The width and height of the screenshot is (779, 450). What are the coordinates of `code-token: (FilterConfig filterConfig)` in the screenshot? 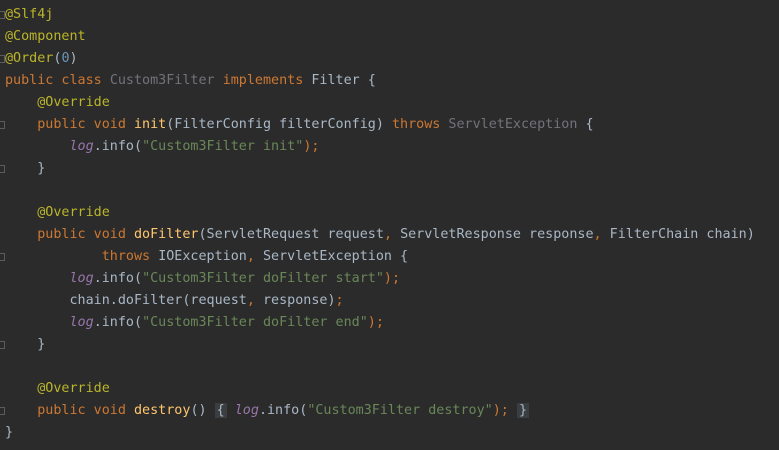 It's located at (279, 124).